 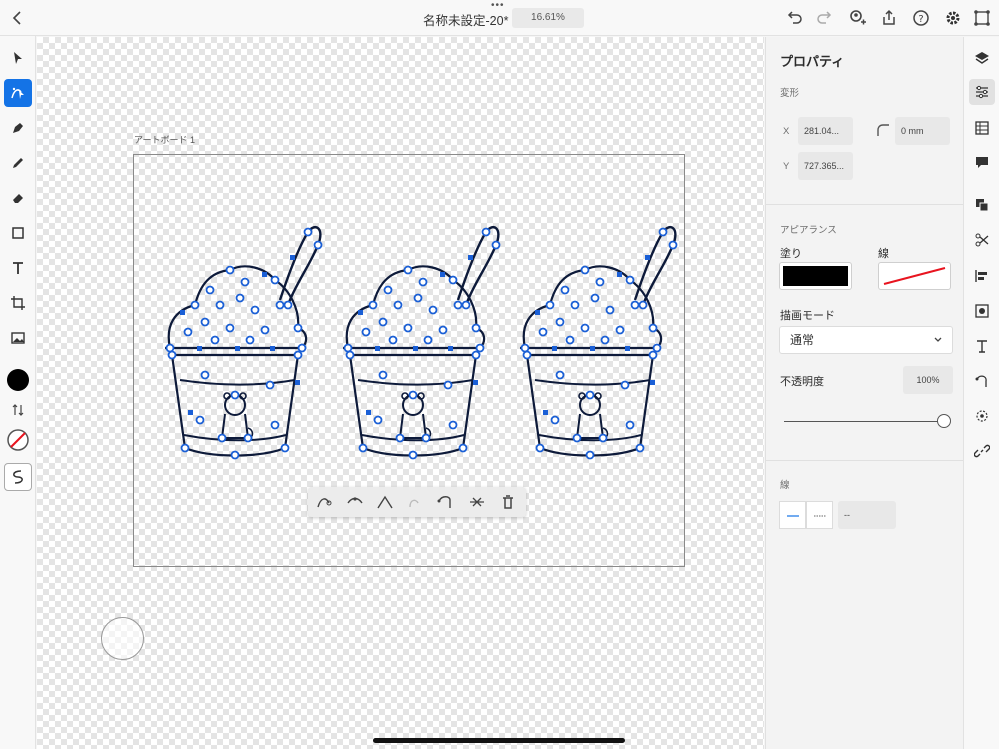 I want to click on align-button, so click(x=982, y=276).